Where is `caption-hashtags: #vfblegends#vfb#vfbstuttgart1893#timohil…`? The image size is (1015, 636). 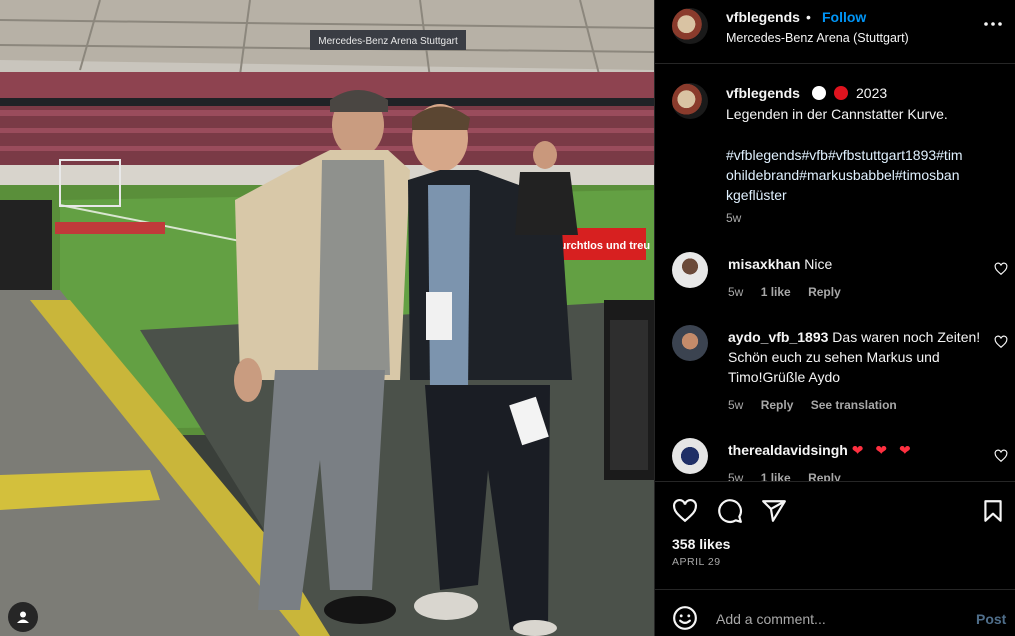
caption-hashtags: #vfblegends#vfb#vfbstuttgart1893#timohil… is located at coordinates (846, 175).